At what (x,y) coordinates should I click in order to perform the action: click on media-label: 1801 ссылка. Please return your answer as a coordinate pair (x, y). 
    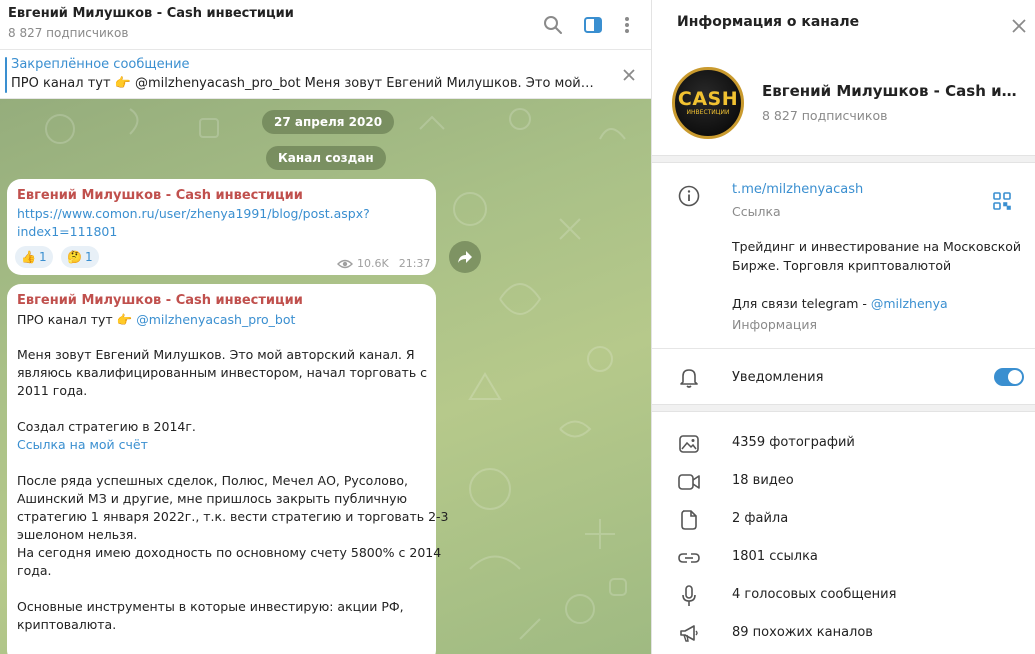
    Looking at the image, I should click on (775, 556).